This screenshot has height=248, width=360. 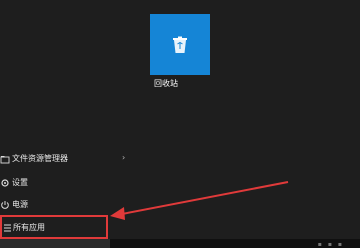 I want to click on taskbar-search-area, so click(x=55, y=243).